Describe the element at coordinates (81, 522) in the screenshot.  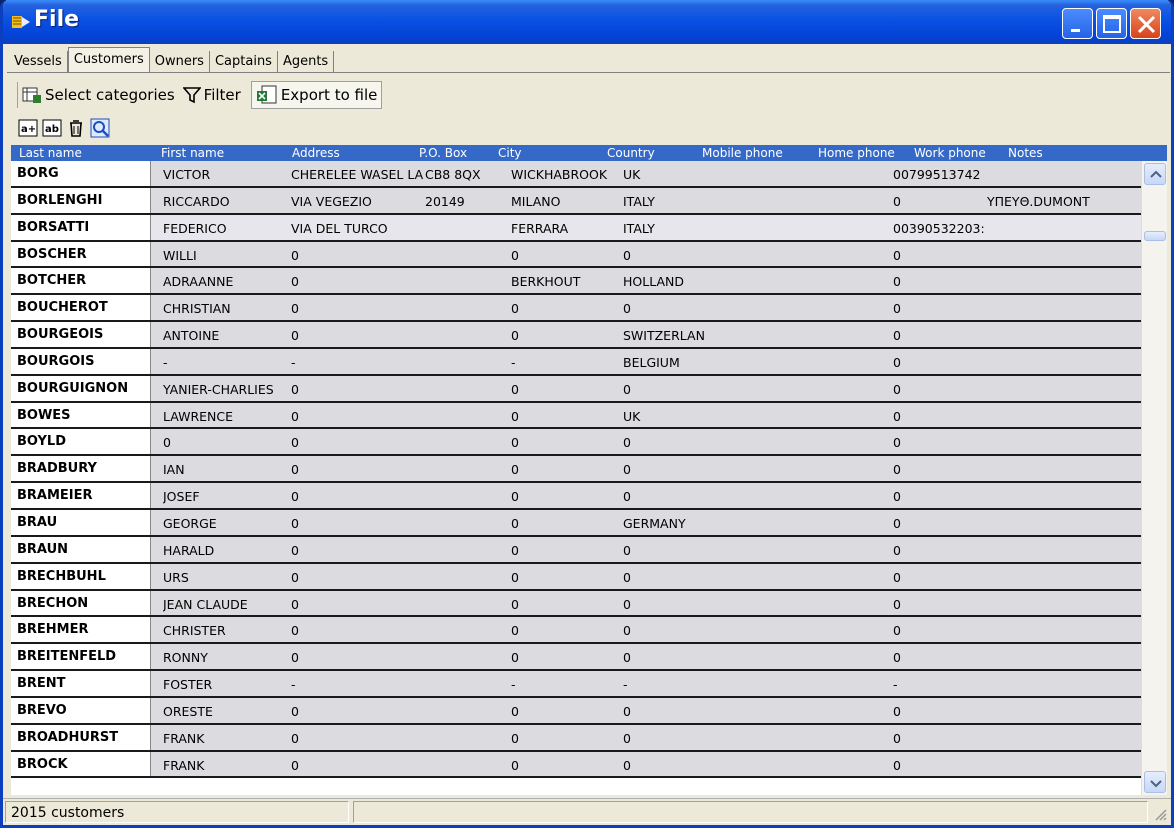
I see `last-name-cell: BRAU` at that location.